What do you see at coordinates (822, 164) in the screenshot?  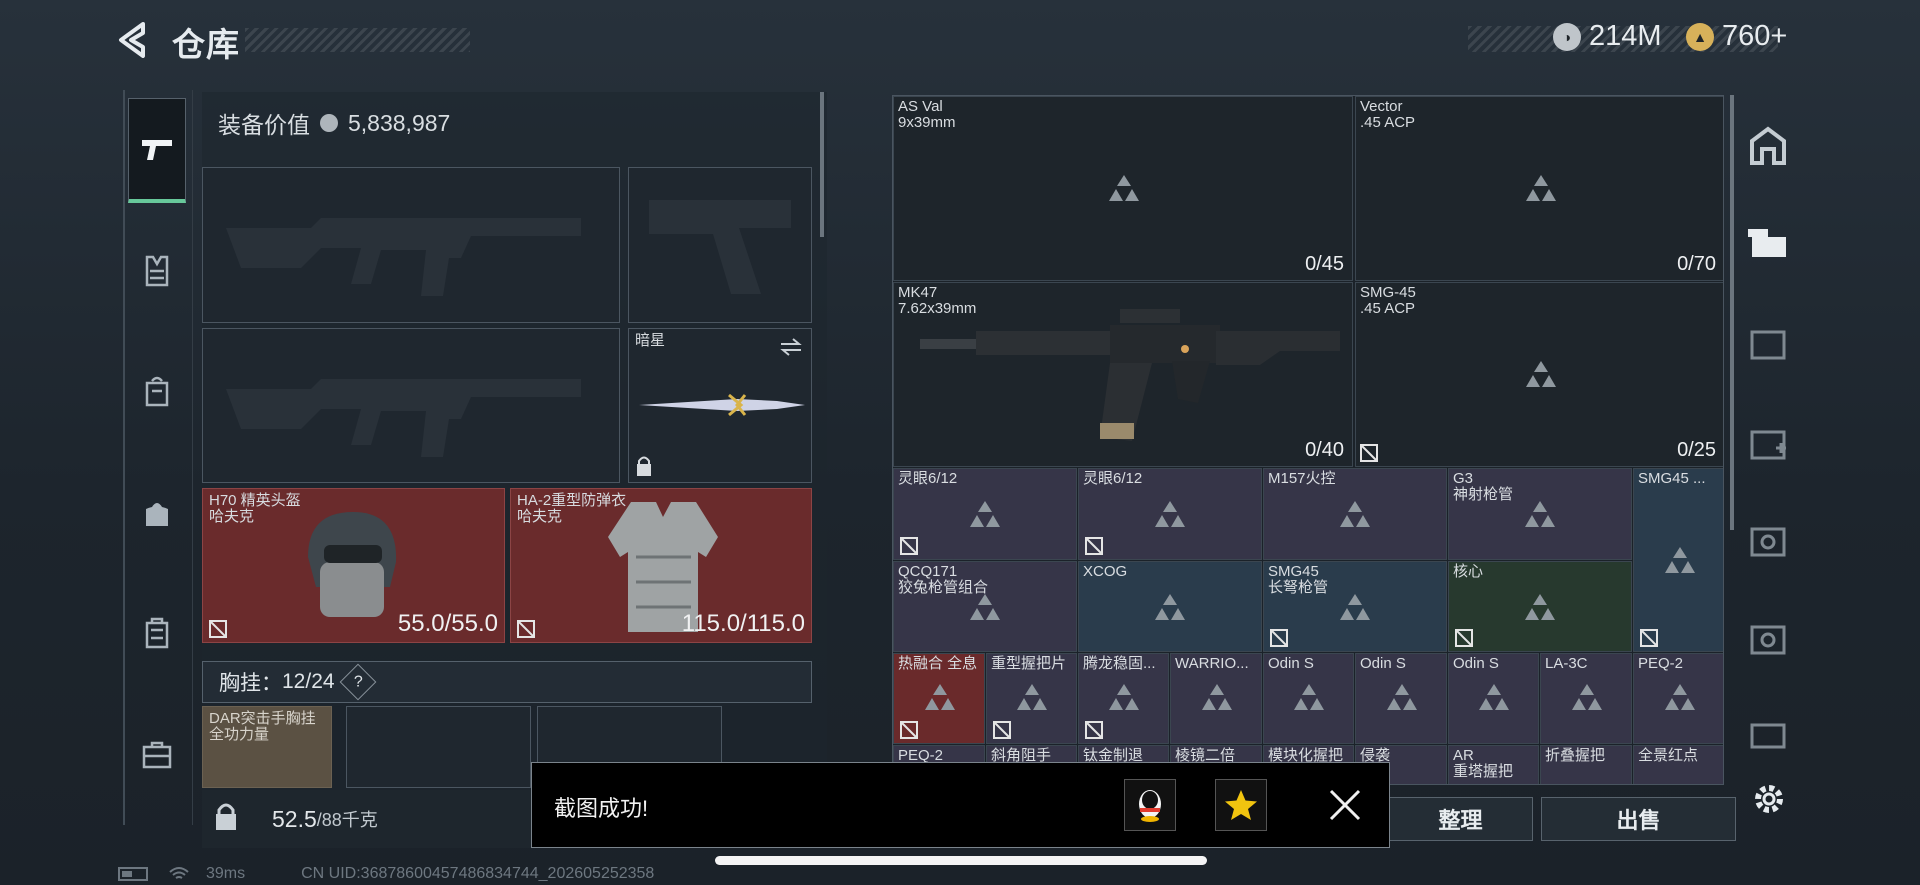 I see `equipment-scrollbar` at bounding box center [822, 164].